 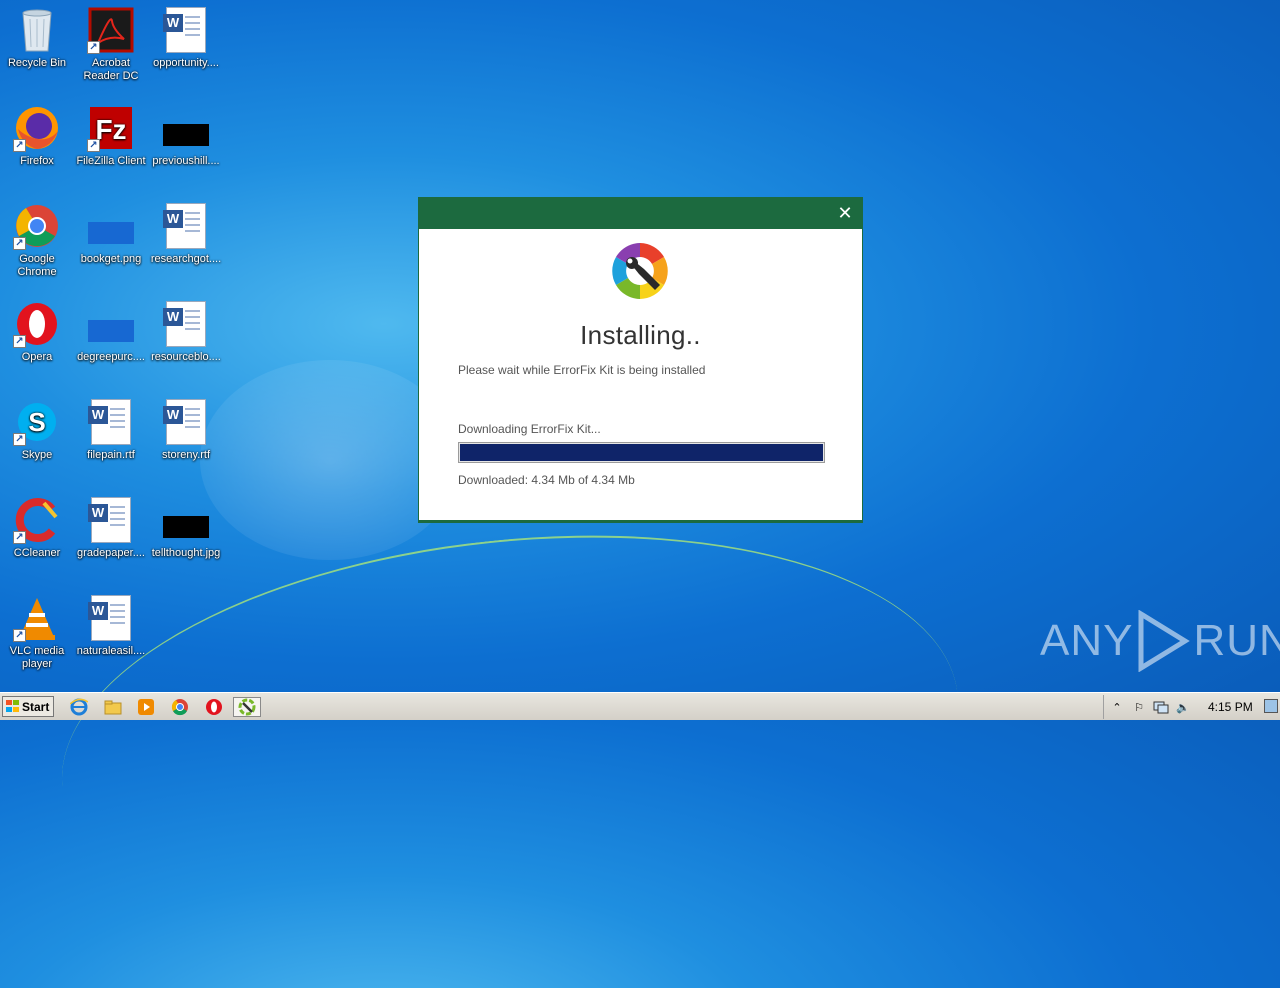 I want to click on icon-label: filepain.rtf, so click(x=111, y=455).